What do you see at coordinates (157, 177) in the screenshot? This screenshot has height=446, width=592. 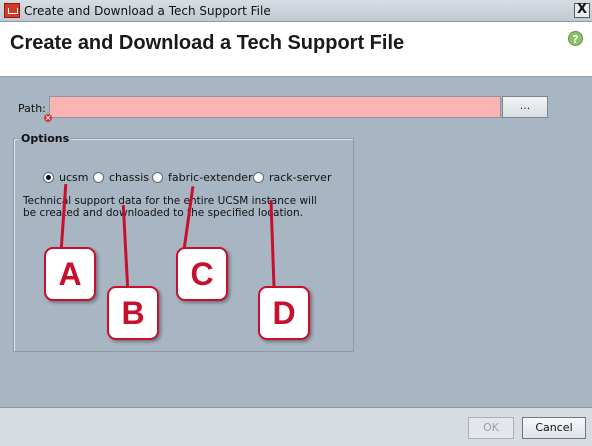 I see `radio-button-fabric-extender` at bounding box center [157, 177].